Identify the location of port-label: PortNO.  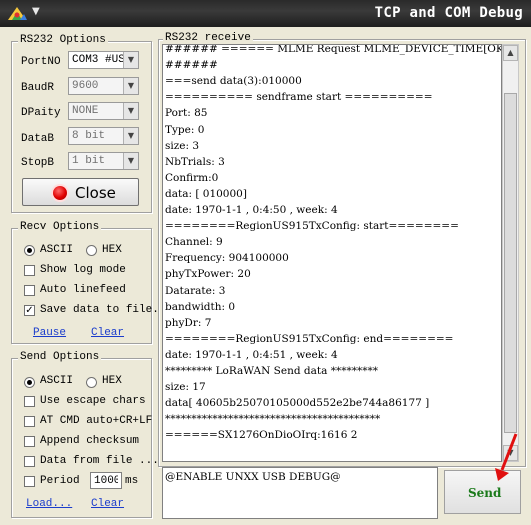
(41, 62).